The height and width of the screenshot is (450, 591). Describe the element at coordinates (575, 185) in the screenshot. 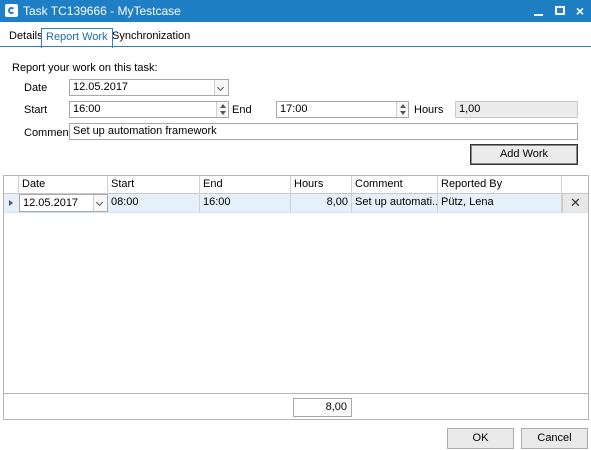

I see `column-header-actions` at that location.